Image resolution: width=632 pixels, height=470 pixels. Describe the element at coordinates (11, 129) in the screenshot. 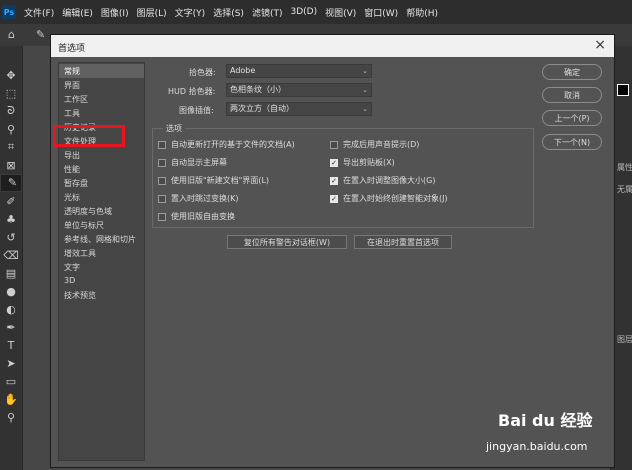

I see `quick-select-tool-icon: ⚲` at that location.